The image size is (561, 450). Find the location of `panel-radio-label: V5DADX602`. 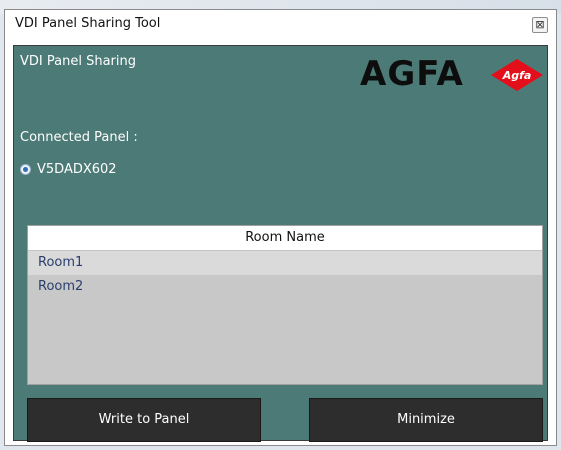

panel-radio-label: V5DADX602 is located at coordinates (77, 169).